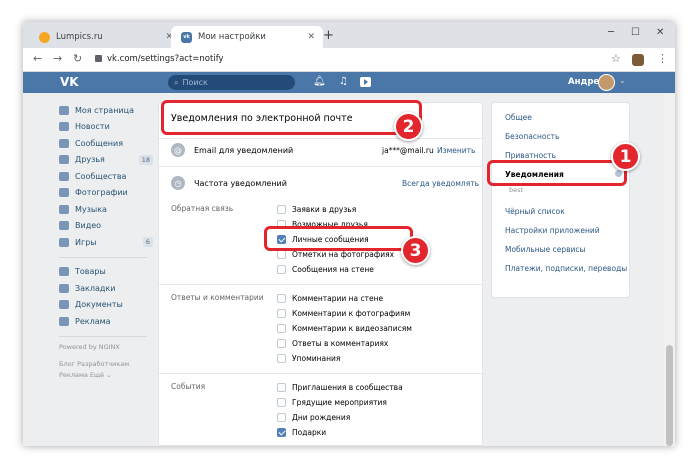 The height and width of the screenshot is (466, 700). Describe the element at coordinates (530, 155) in the screenshot. I see `nav-privacy: Приватность` at that location.